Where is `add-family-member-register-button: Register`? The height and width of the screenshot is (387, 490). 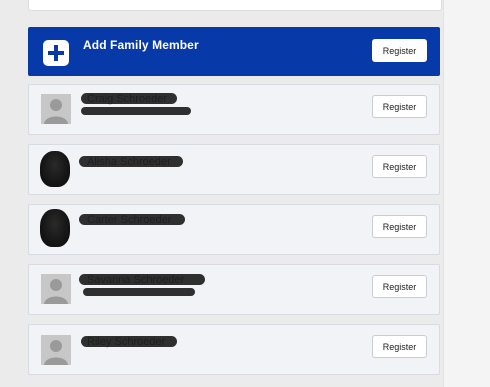 add-family-member-register-button: Register is located at coordinates (399, 50).